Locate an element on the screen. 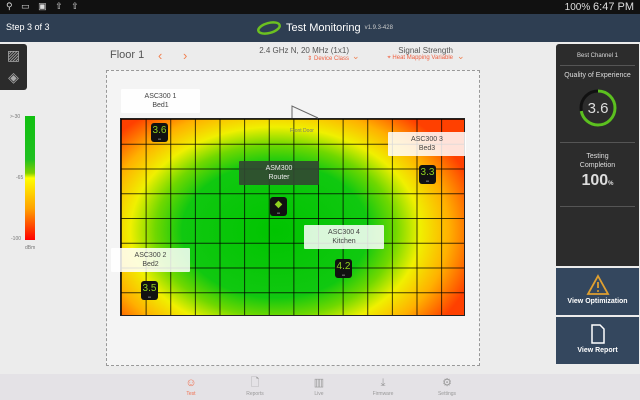  nav-reports: 🗋 Reports is located at coordinates (255, 386).